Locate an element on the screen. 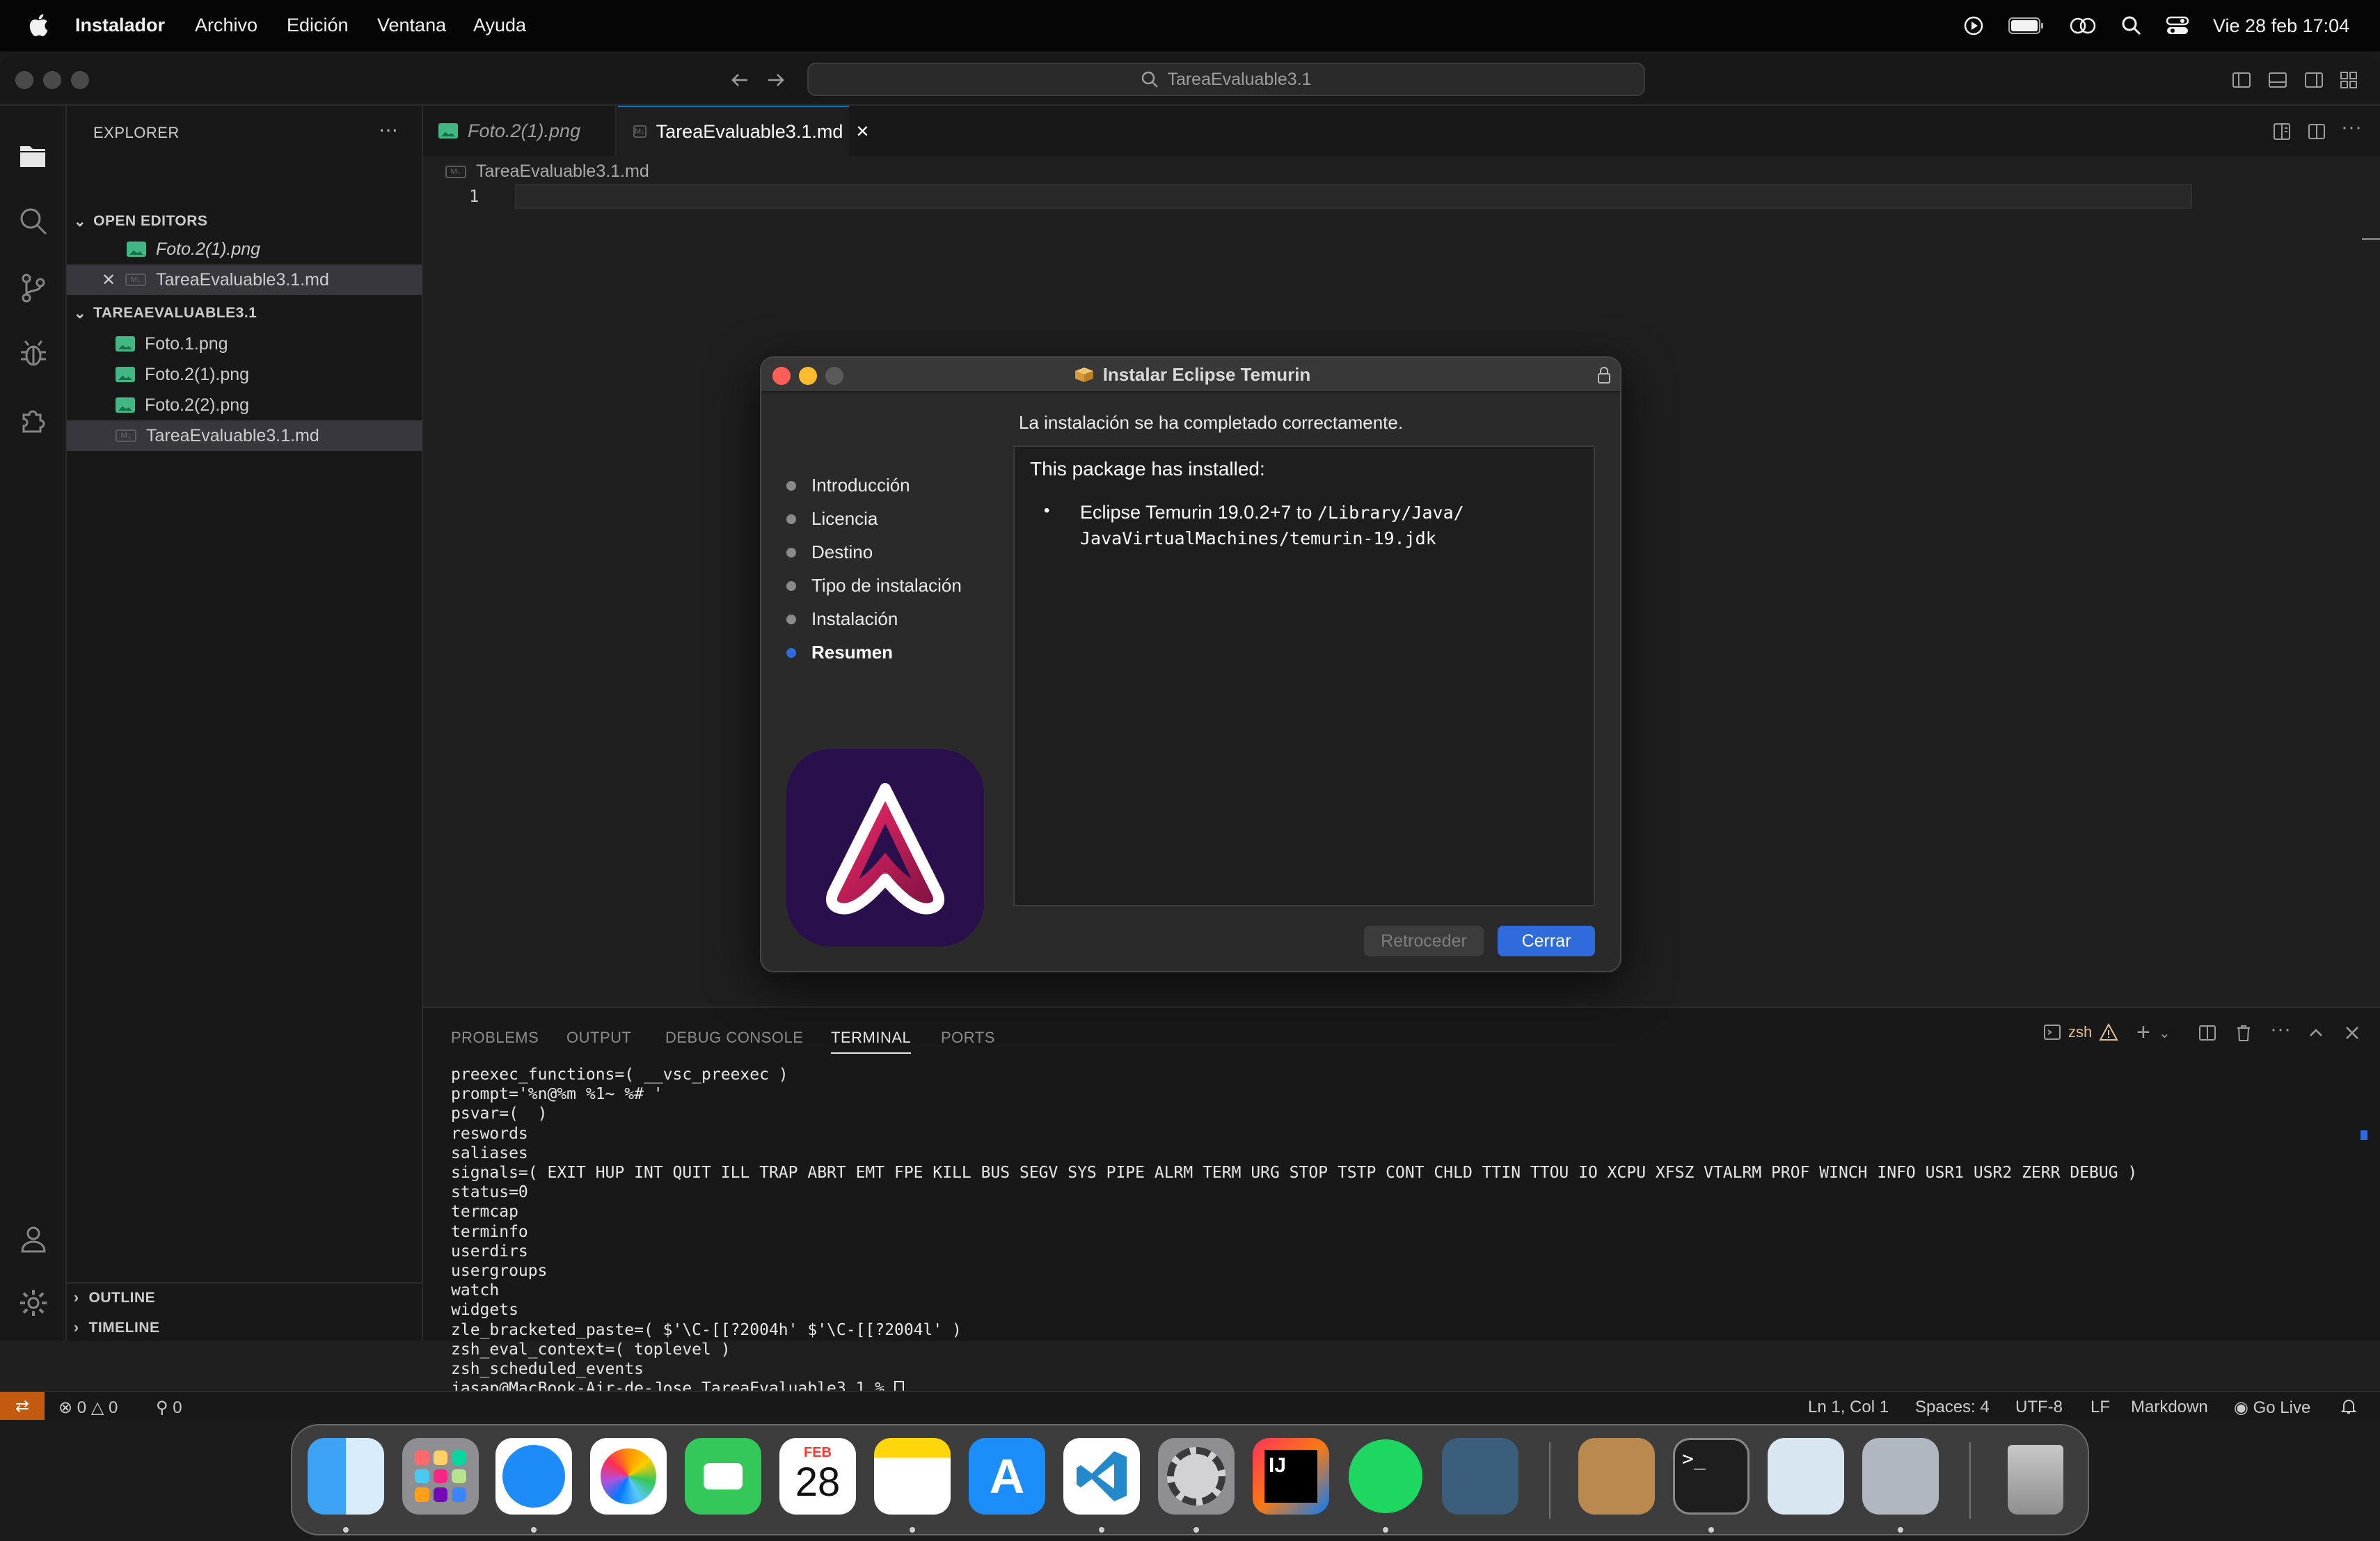 The width and height of the screenshot is (2380, 1541). battery-icon is located at coordinates (2026, 26).